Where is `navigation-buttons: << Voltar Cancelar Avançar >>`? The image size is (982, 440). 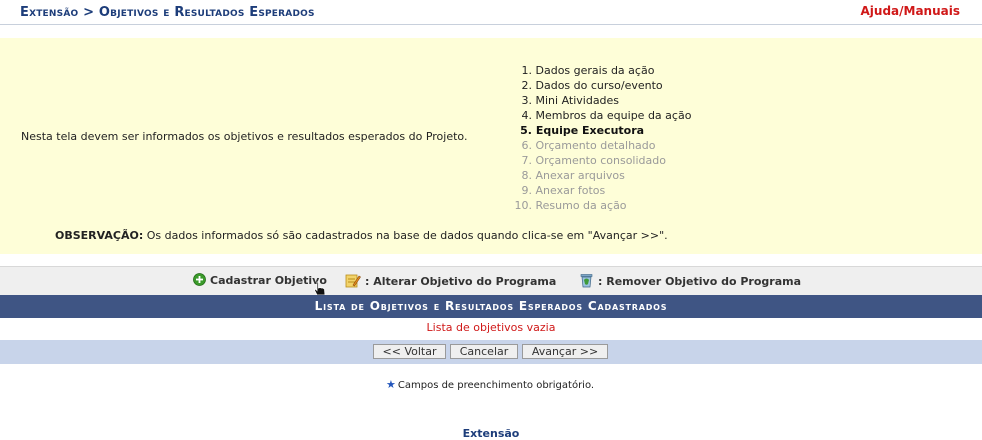 navigation-buttons: << Voltar Cancelar Avançar >> is located at coordinates (491, 352).